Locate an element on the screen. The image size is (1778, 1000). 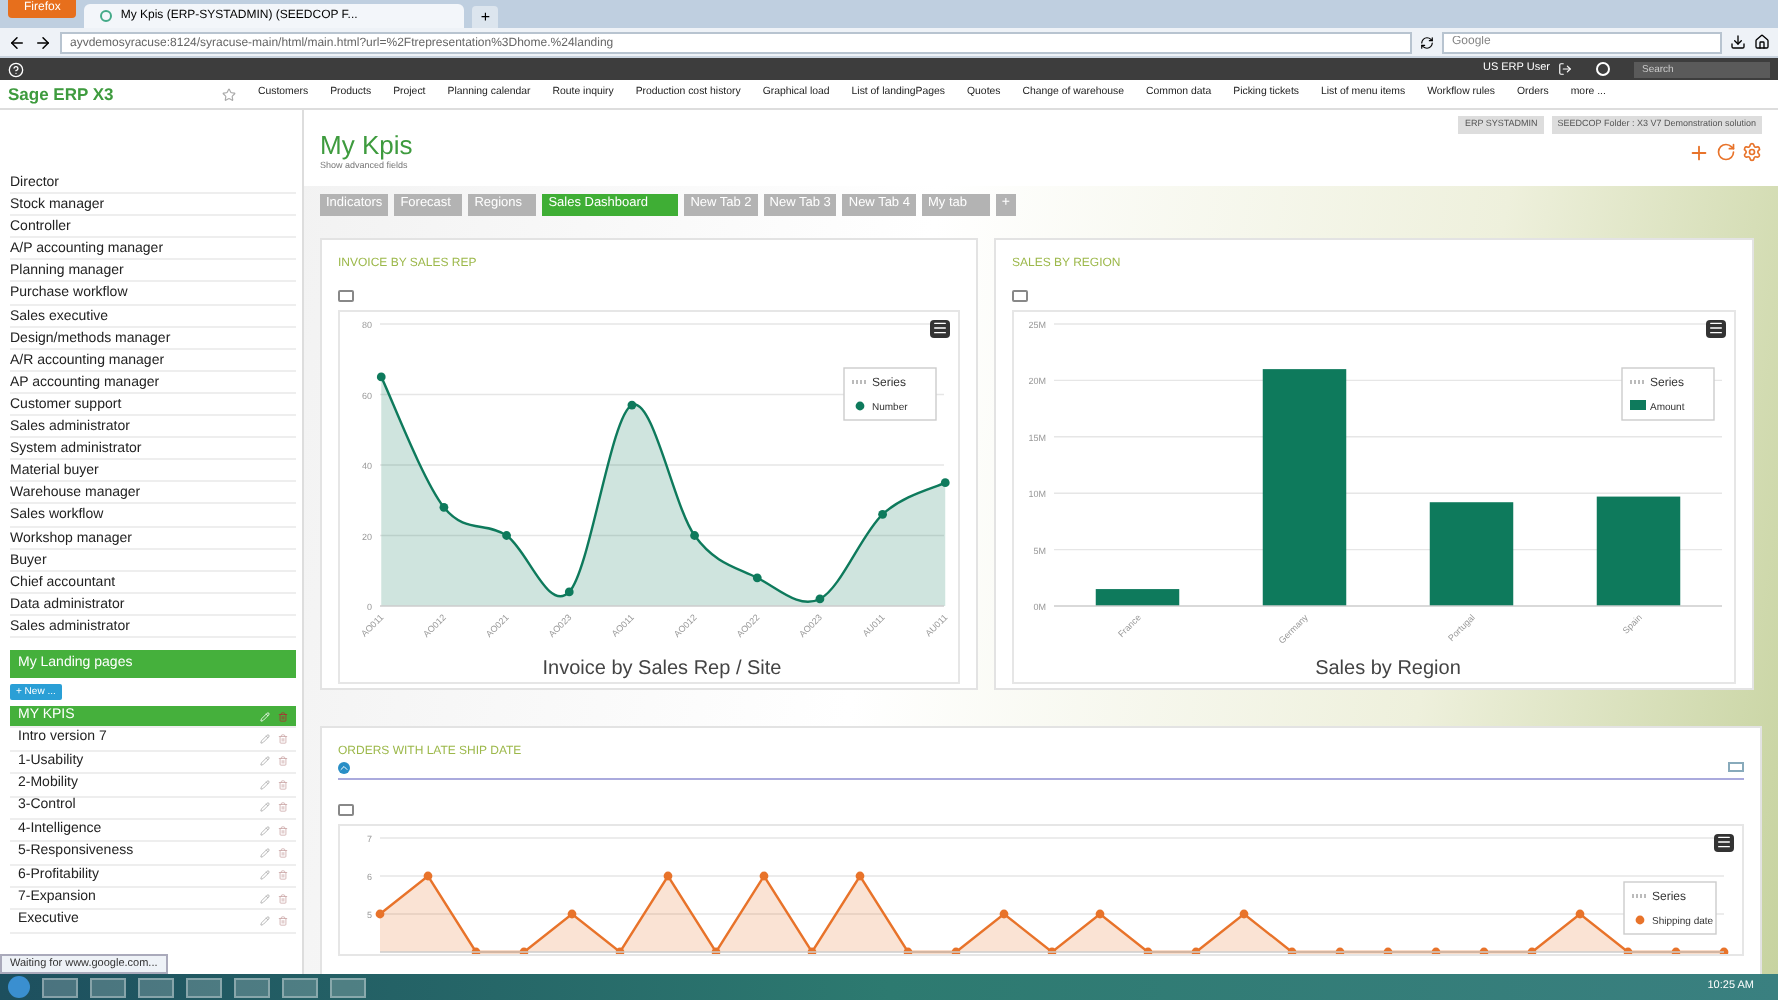
start-icon is located at coordinates (19, 987).